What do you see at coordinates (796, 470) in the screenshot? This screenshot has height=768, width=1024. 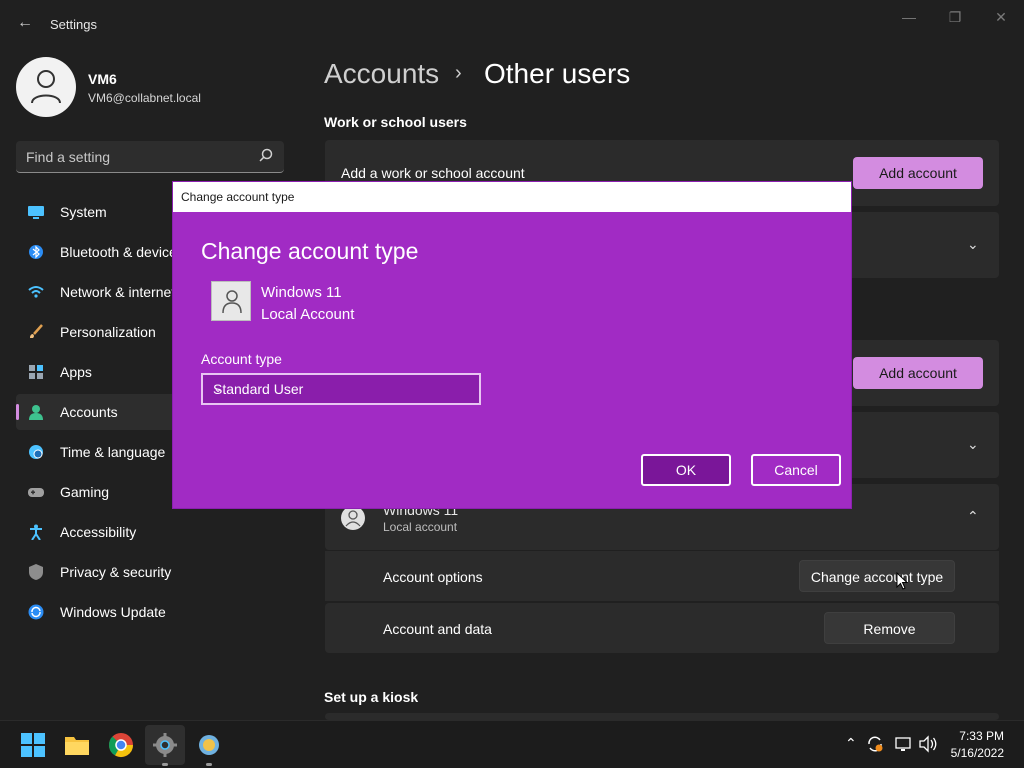 I see `cancel-button: Cancel` at bounding box center [796, 470].